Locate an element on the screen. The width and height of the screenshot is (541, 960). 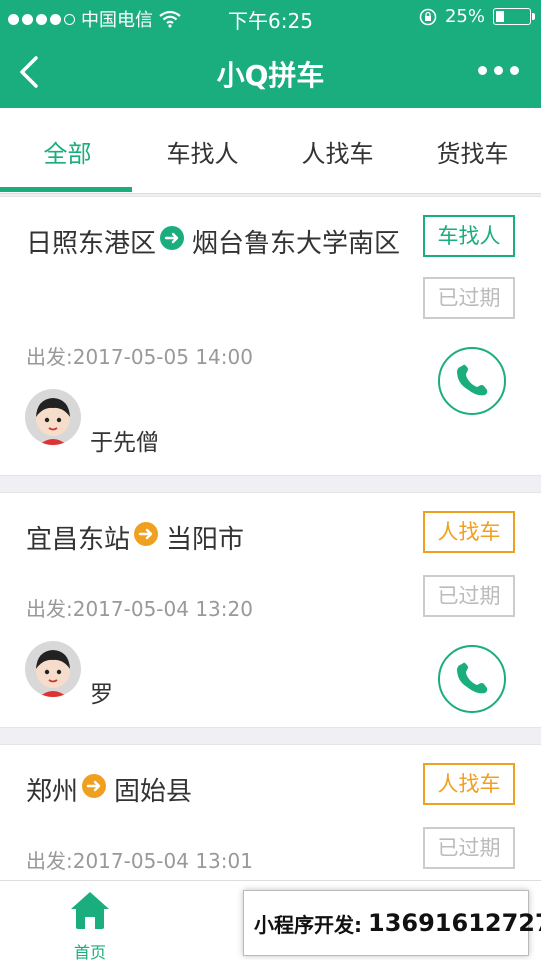
more-options-icon is located at coordinates (498, 70).